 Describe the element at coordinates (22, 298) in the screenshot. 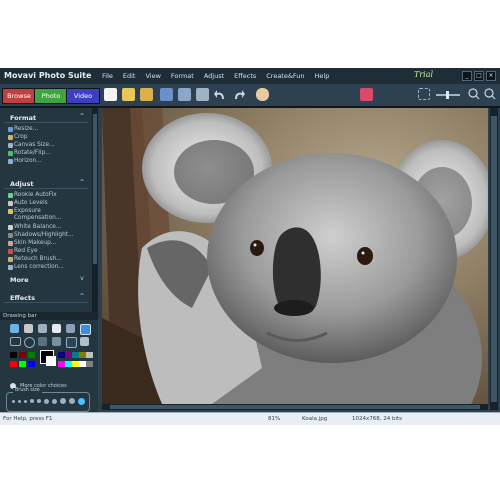

I see `section-effects-header: Effects` at that location.